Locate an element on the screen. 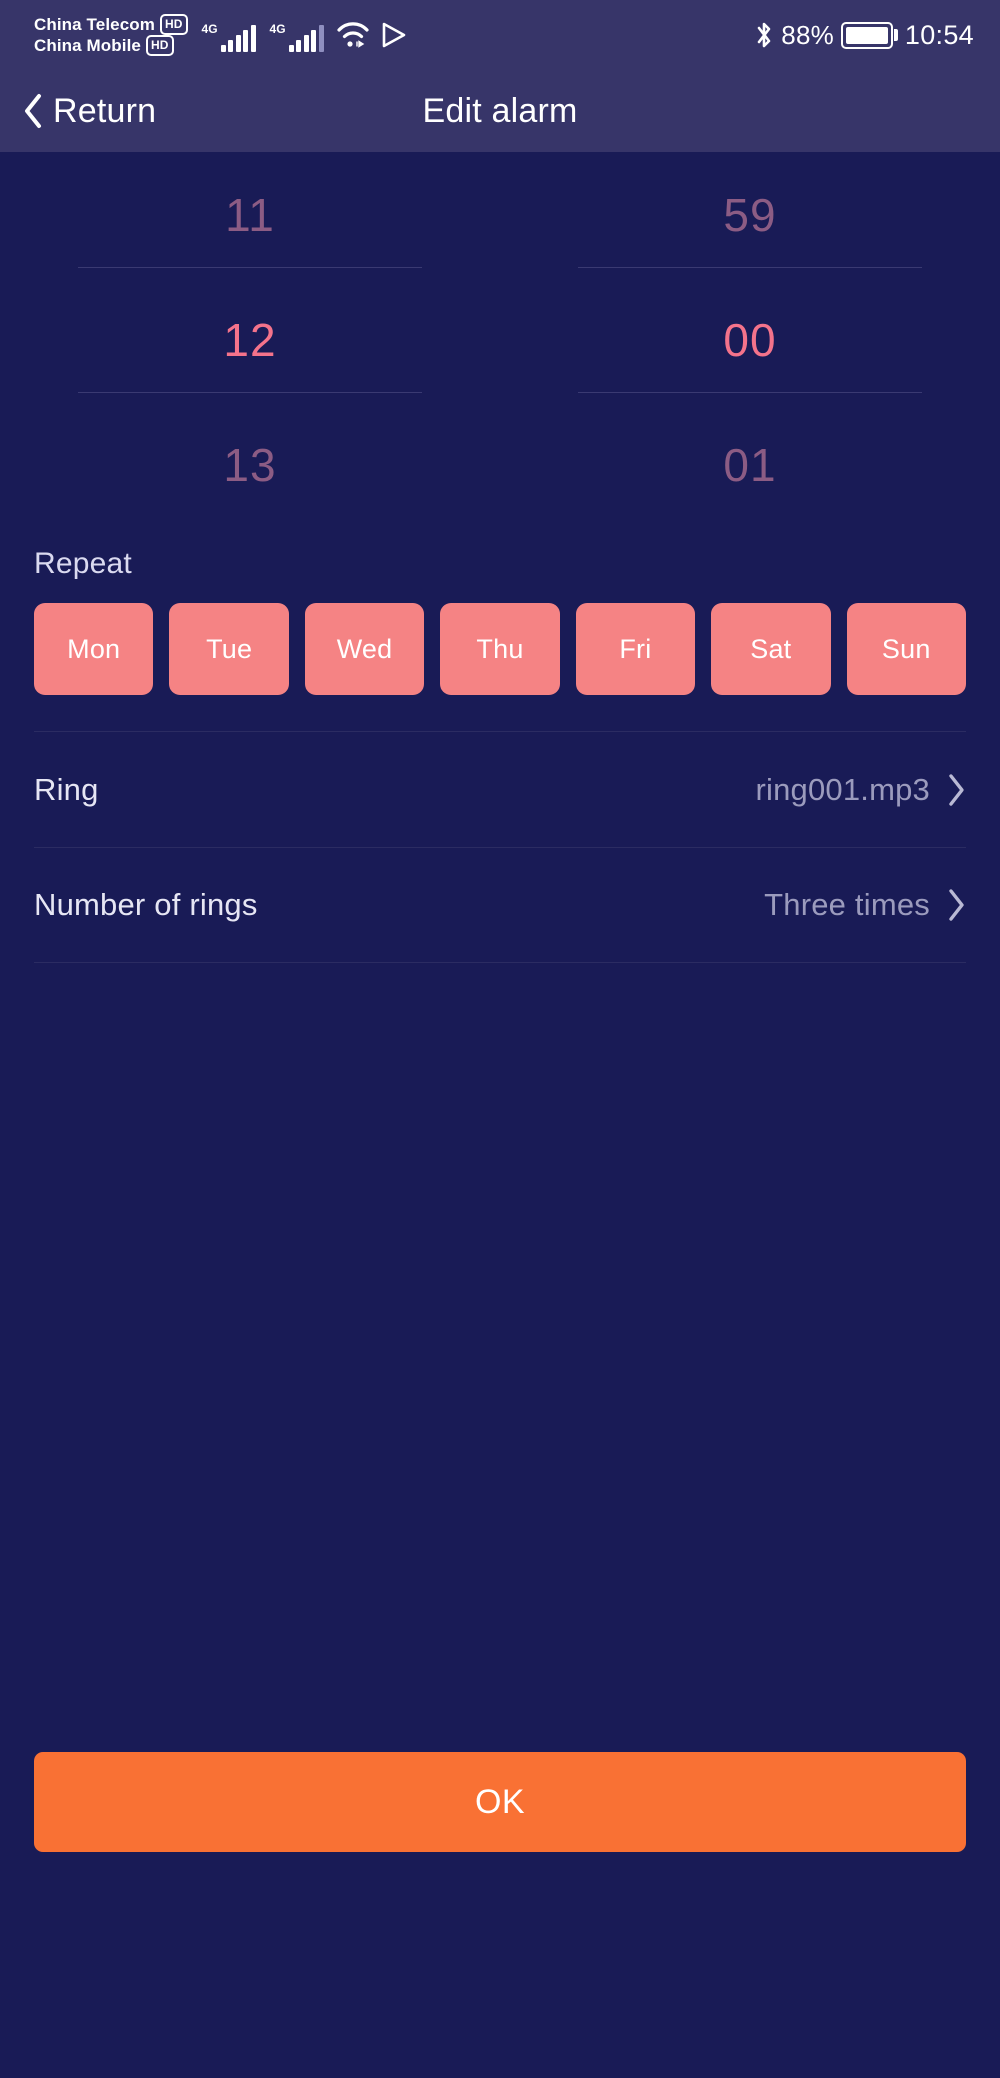 The width and height of the screenshot is (1000, 2078). settings-row-ring: Ring ring001.mp3 is located at coordinates (500, 789).